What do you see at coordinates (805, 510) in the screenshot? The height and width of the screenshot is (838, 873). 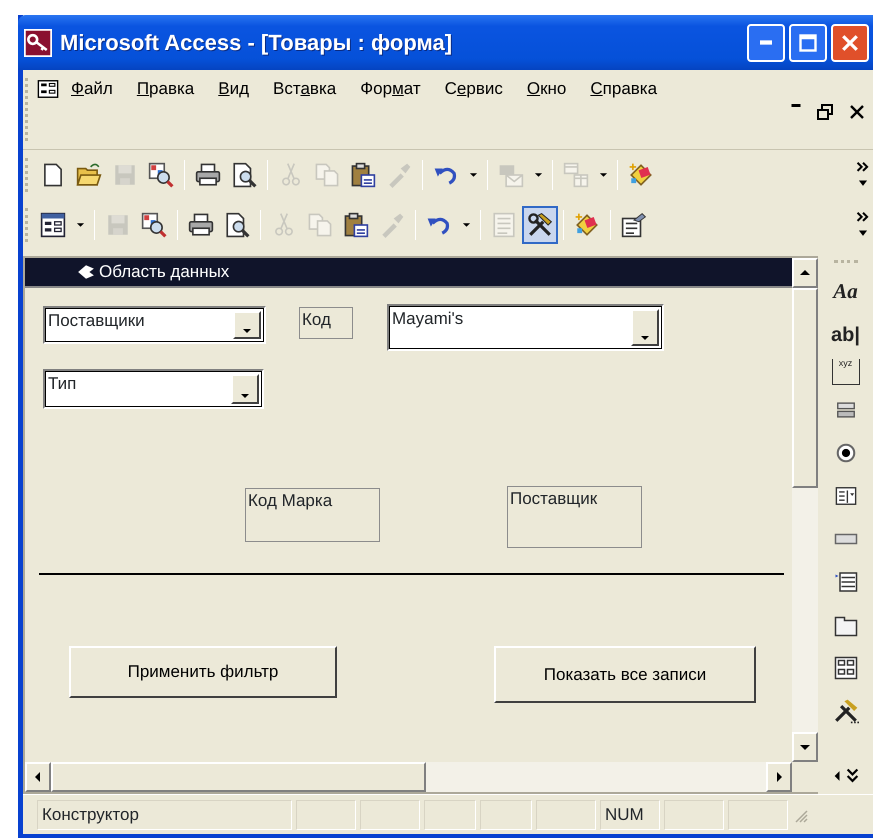 I see `vertical-scrollbar` at bounding box center [805, 510].